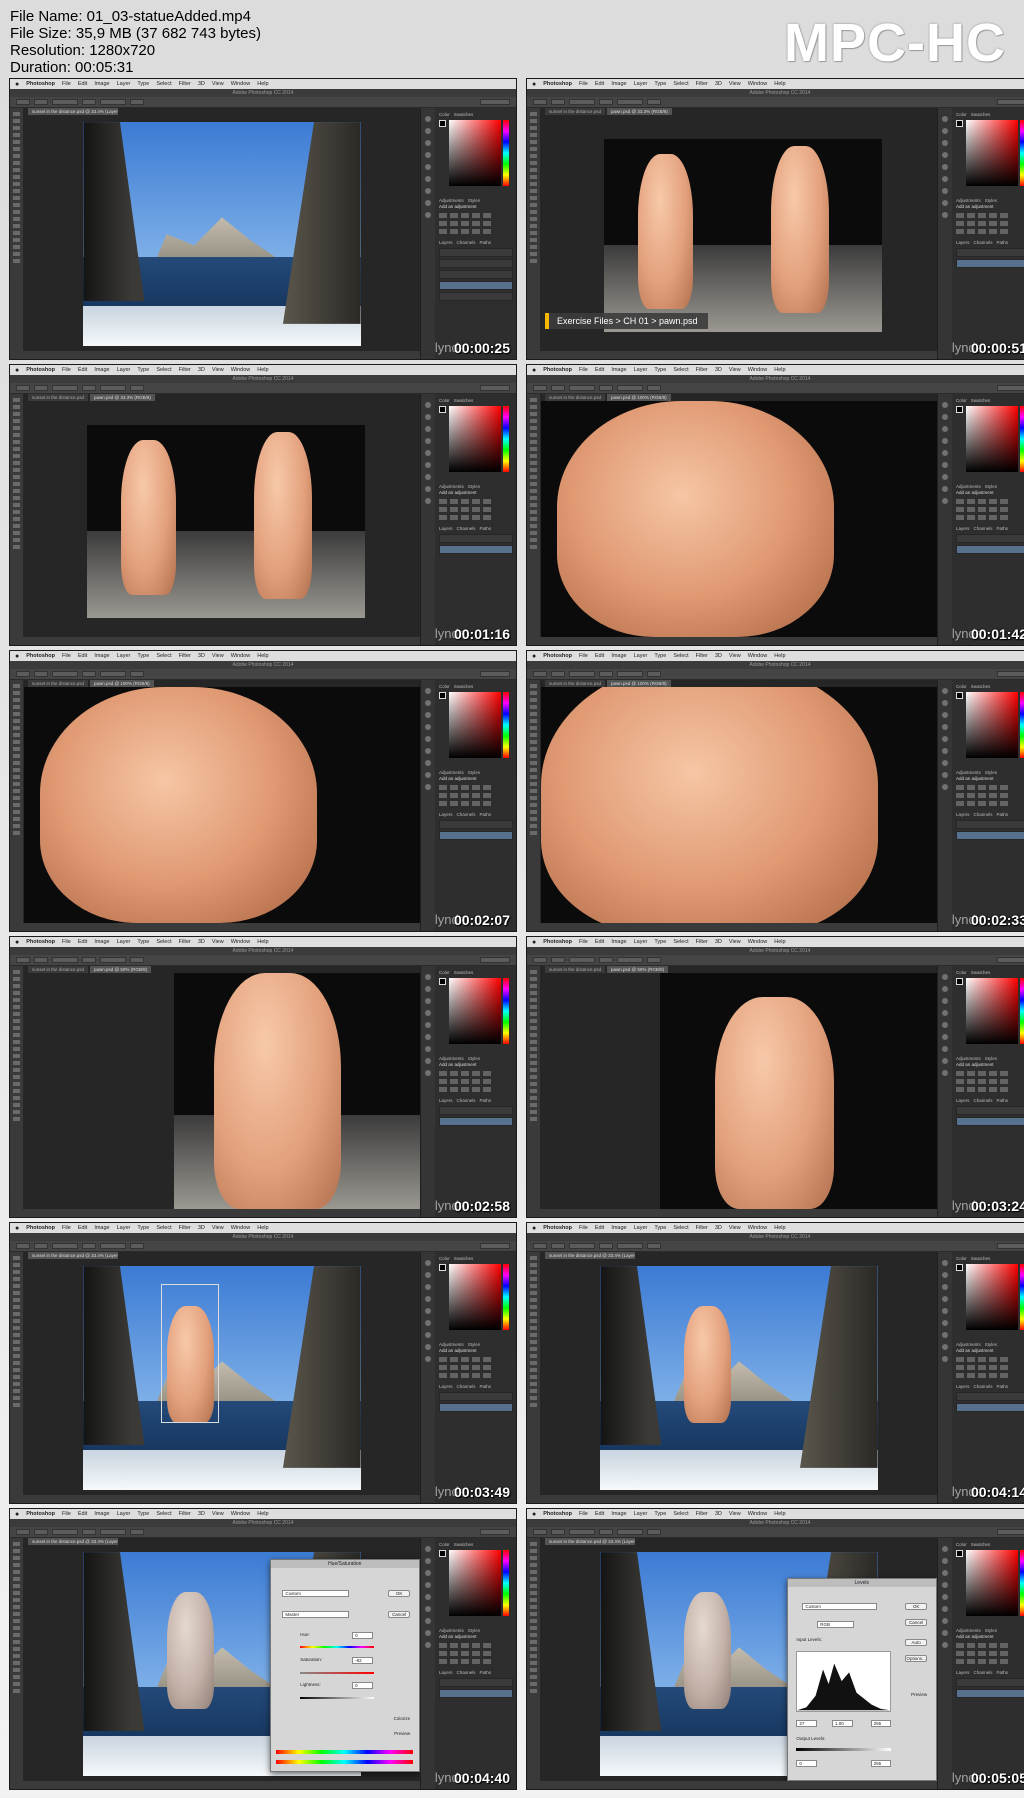 Image resolution: width=1024 pixels, height=1798 pixels. I want to click on document-canvas, so click(222, 805).